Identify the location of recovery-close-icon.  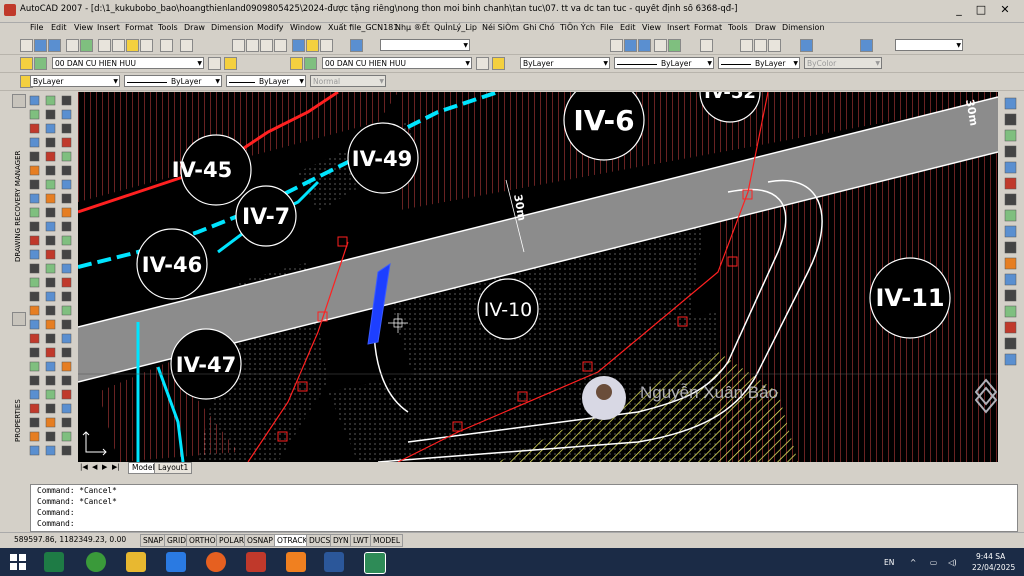
(19, 101).